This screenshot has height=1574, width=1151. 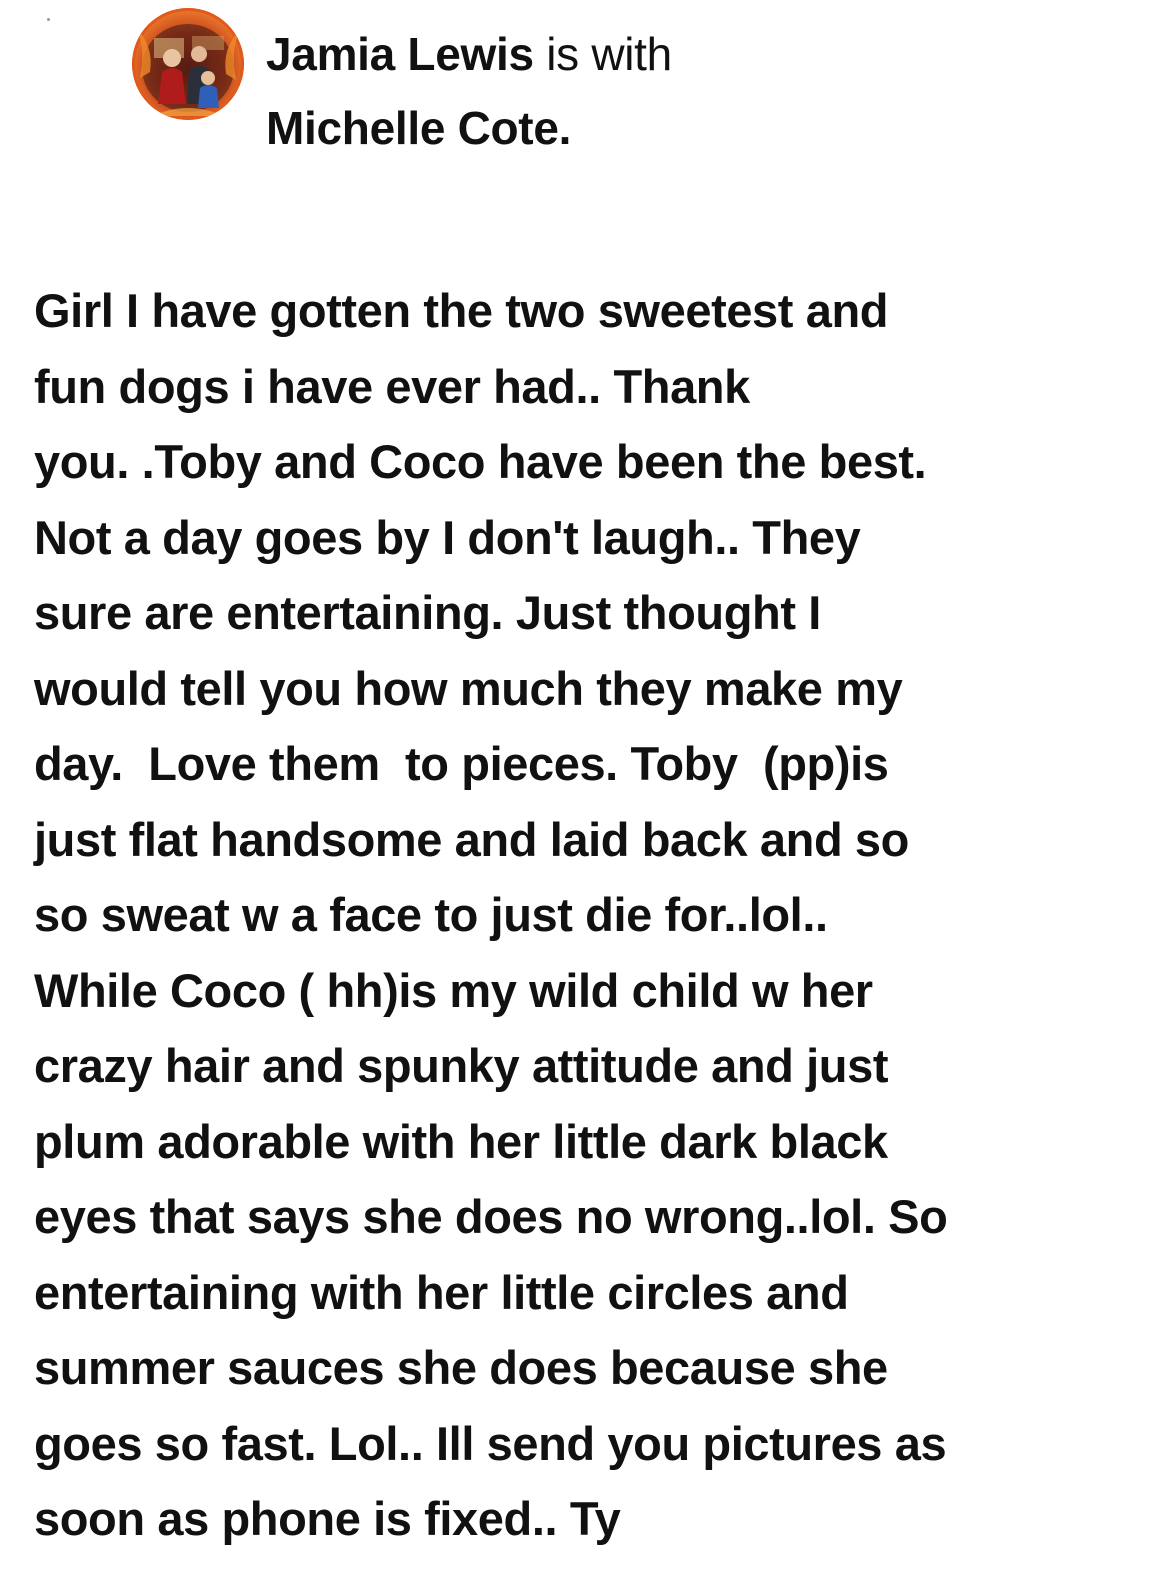 I want to click on with-connector: is with, so click(x=609, y=54).